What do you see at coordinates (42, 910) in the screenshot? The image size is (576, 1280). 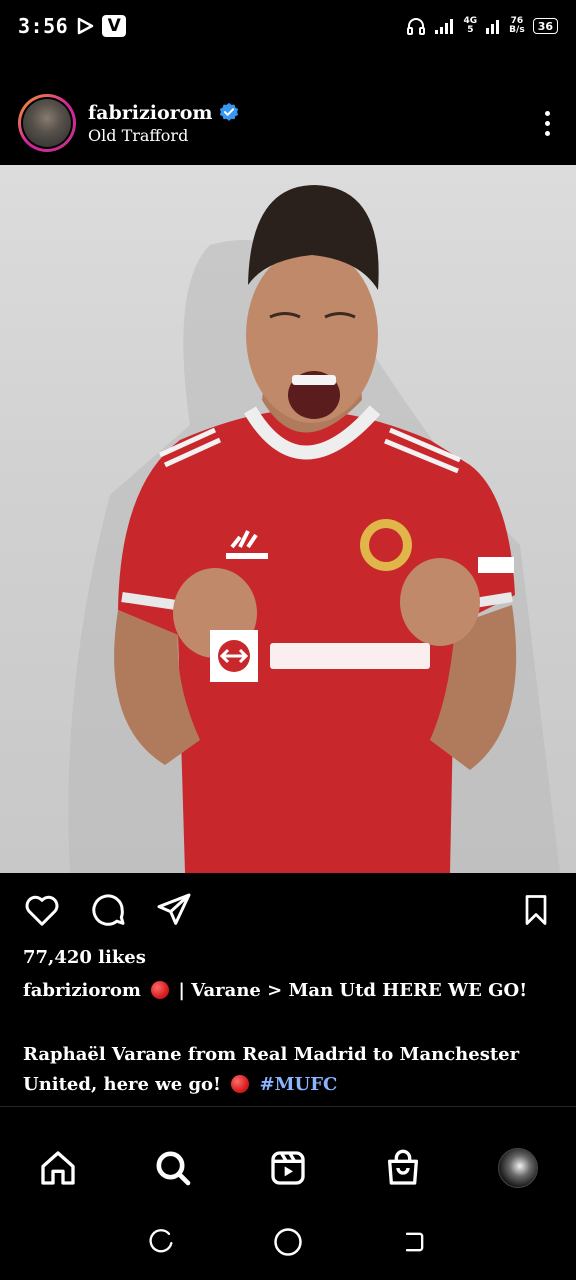 I see `heart-icon` at bounding box center [42, 910].